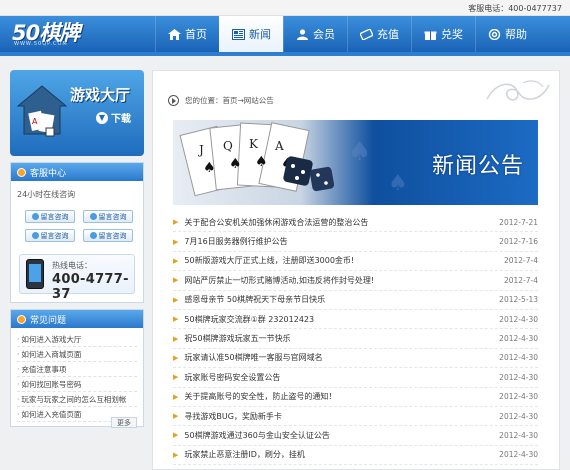 This screenshot has width=570, height=470. What do you see at coordinates (173, 100) in the screenshot?
I see `play-circle-icon` at bounding box center [173, 100].